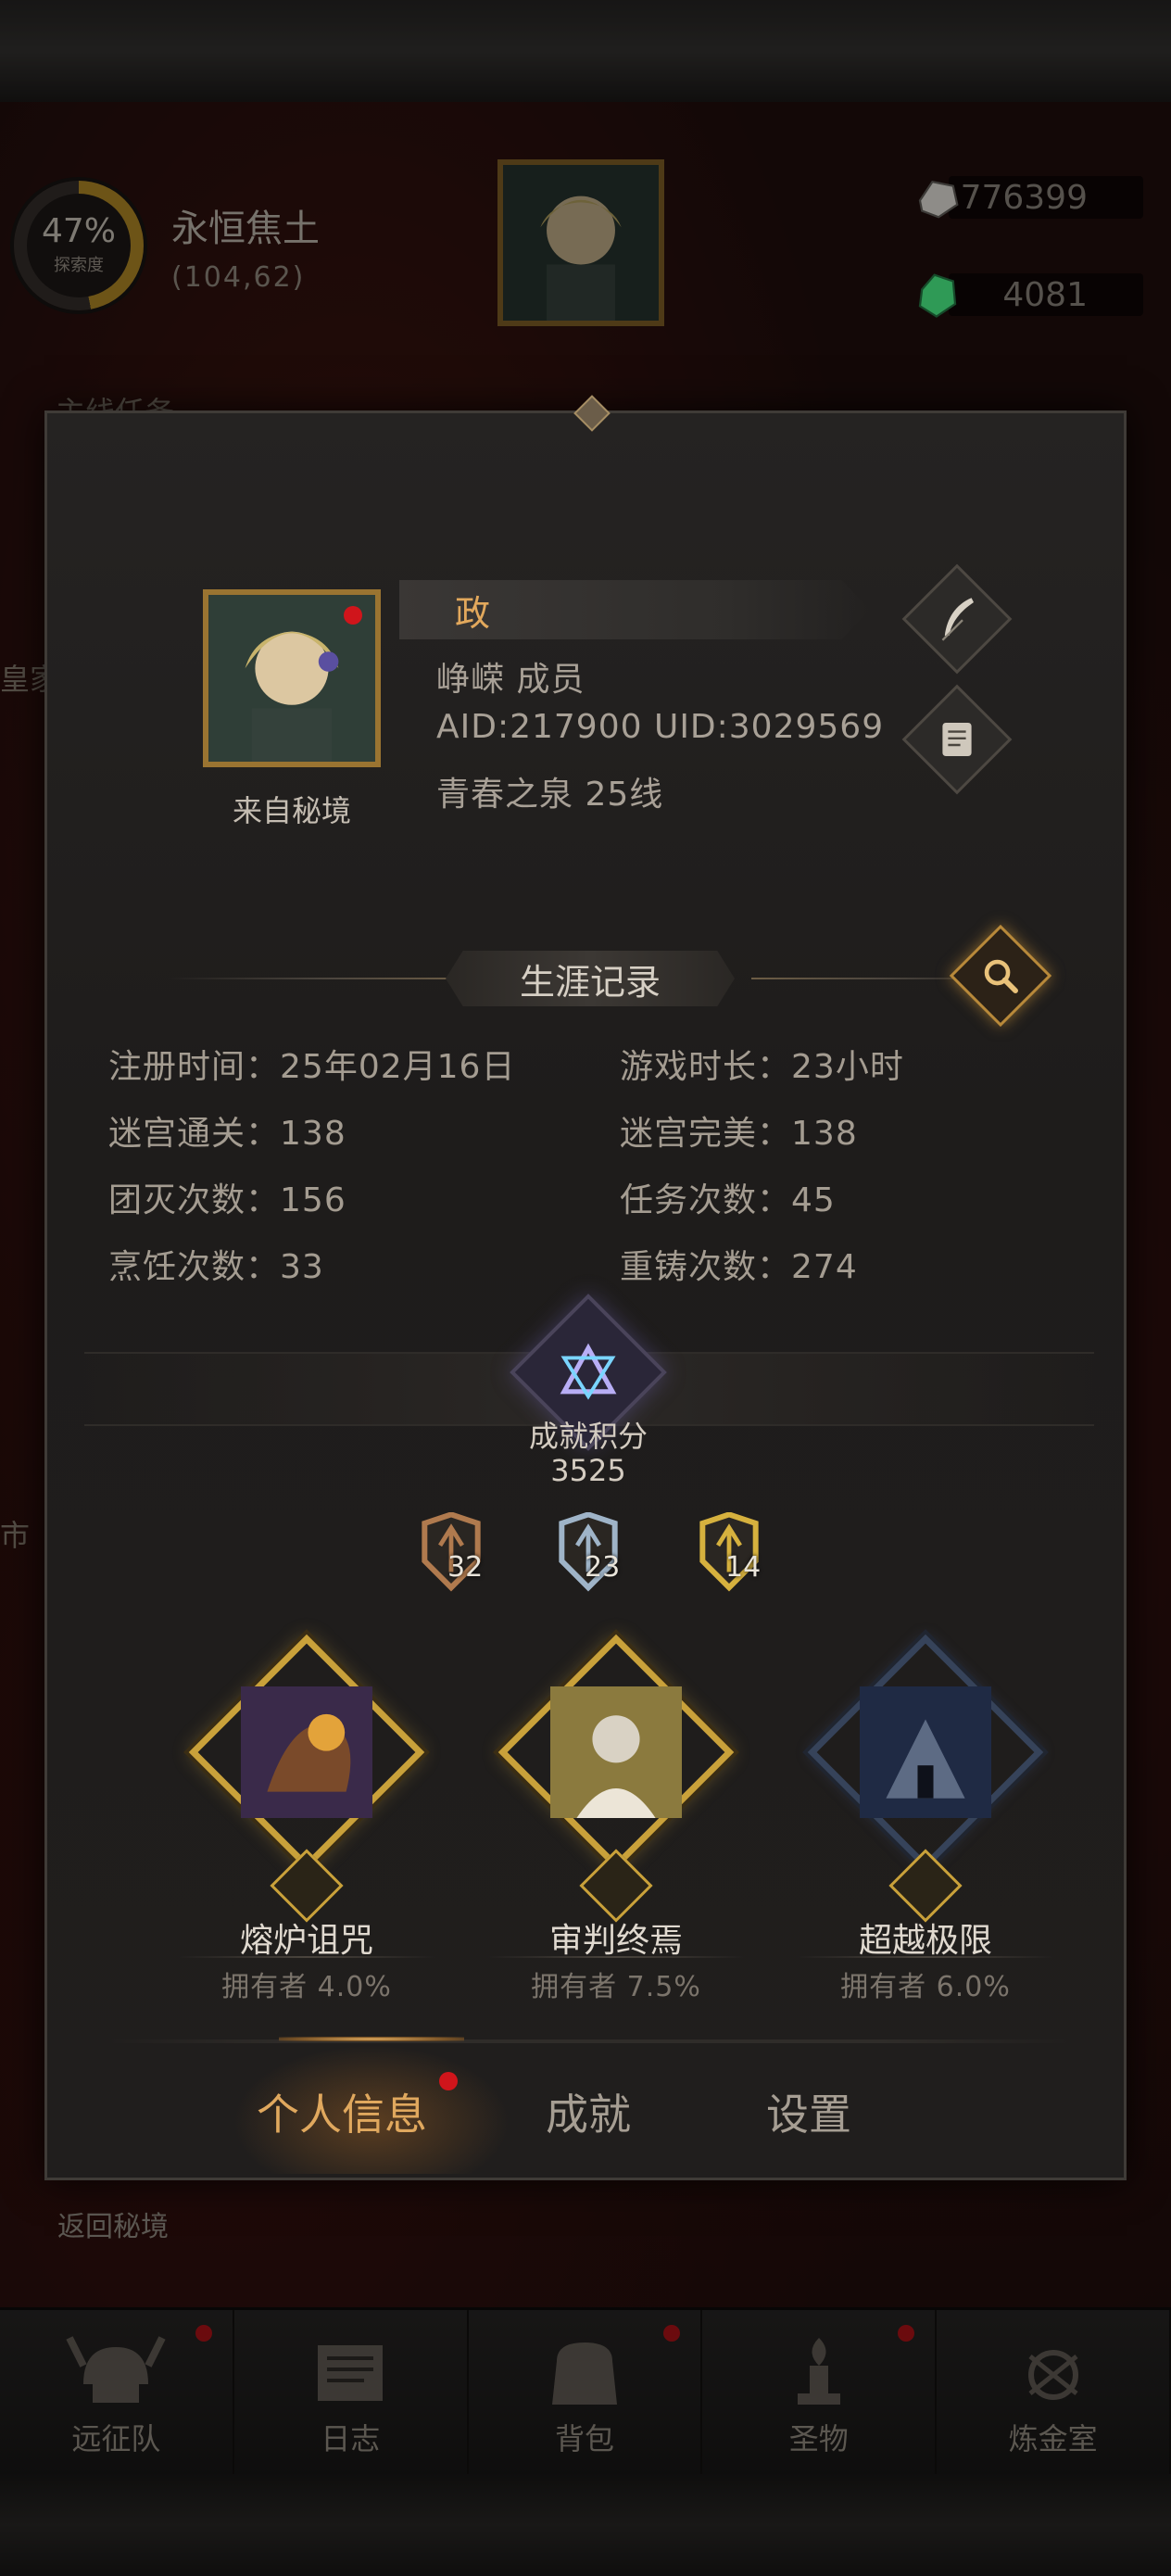 This screenshot has width=1171, height=2576. I want to click on tab-notification-dot, so click(449, 2081).